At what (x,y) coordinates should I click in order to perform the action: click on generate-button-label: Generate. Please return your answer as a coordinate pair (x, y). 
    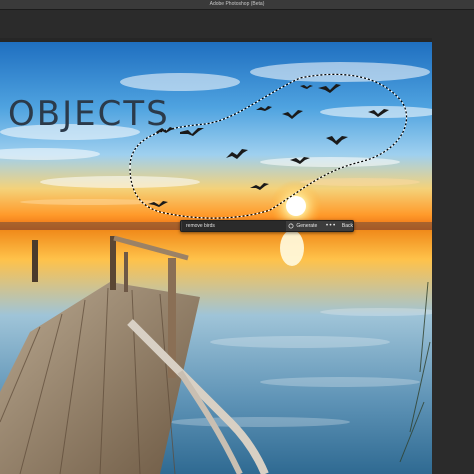
    Looking at the image, I should click on (307, 226).